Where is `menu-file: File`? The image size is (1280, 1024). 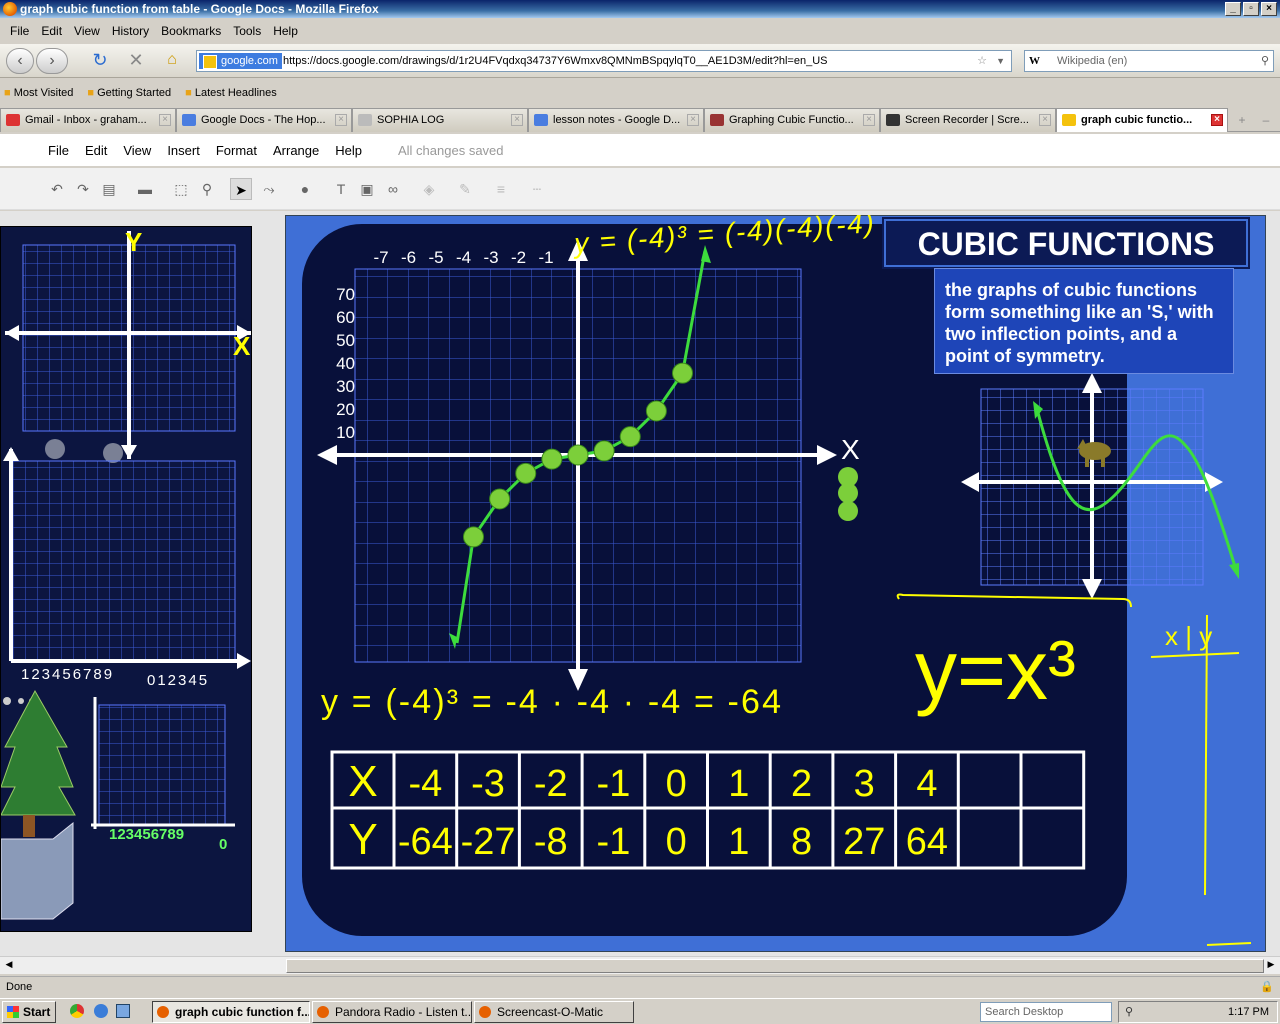 menu-file: File is located at coordinates (19, 31).